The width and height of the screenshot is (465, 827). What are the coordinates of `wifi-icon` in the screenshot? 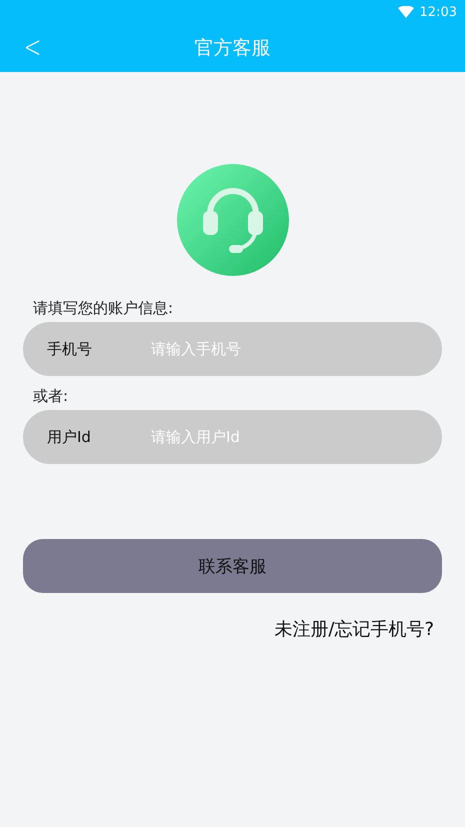 It's located at (406, 12).